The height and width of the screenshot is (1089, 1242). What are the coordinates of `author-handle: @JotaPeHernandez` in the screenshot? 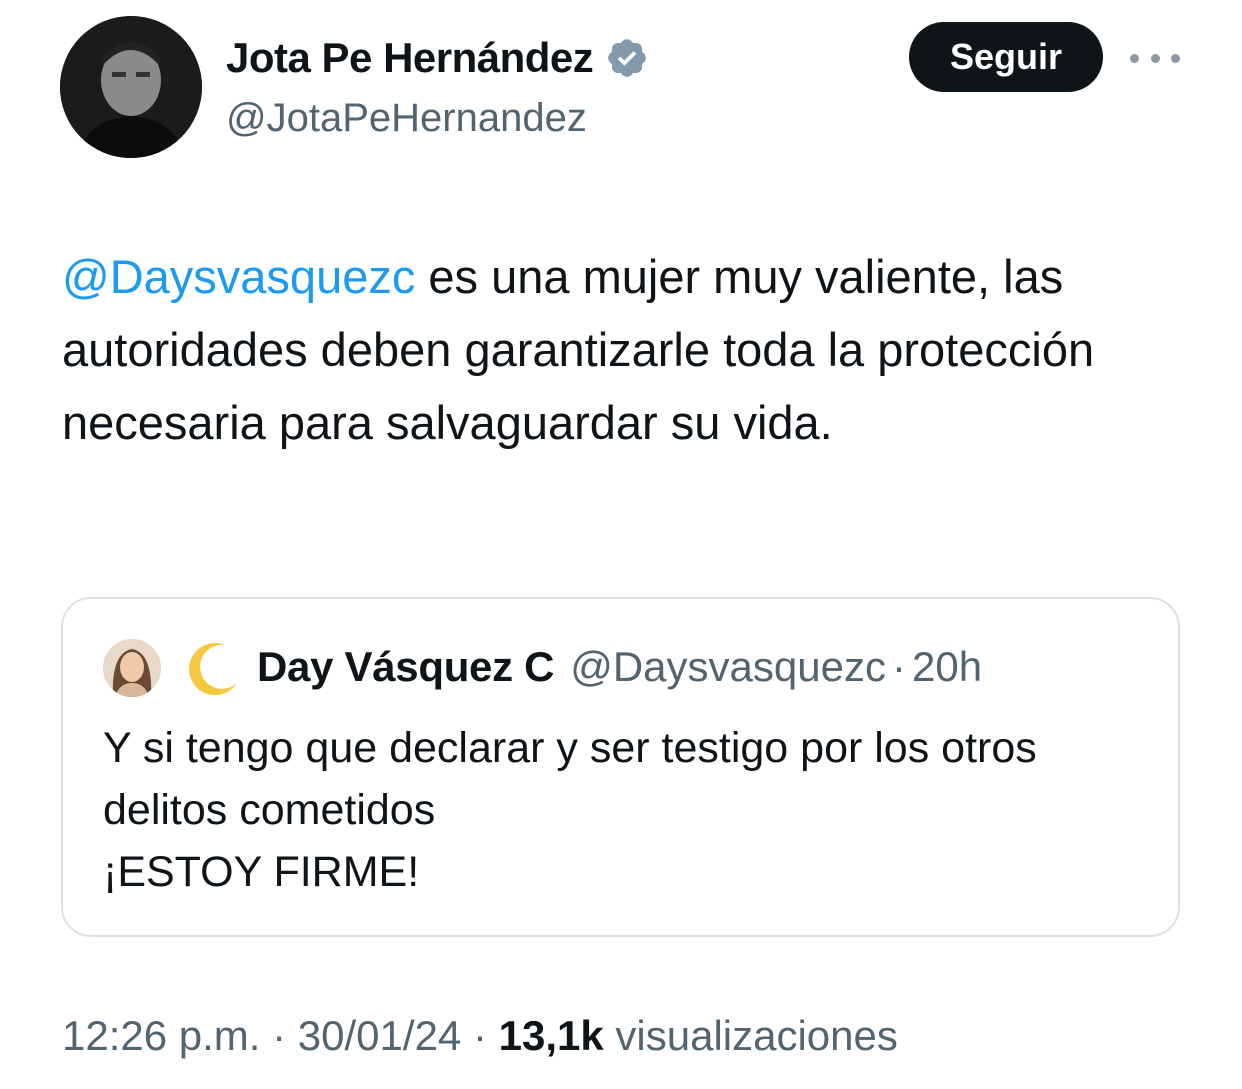 It's located at (406, 118).